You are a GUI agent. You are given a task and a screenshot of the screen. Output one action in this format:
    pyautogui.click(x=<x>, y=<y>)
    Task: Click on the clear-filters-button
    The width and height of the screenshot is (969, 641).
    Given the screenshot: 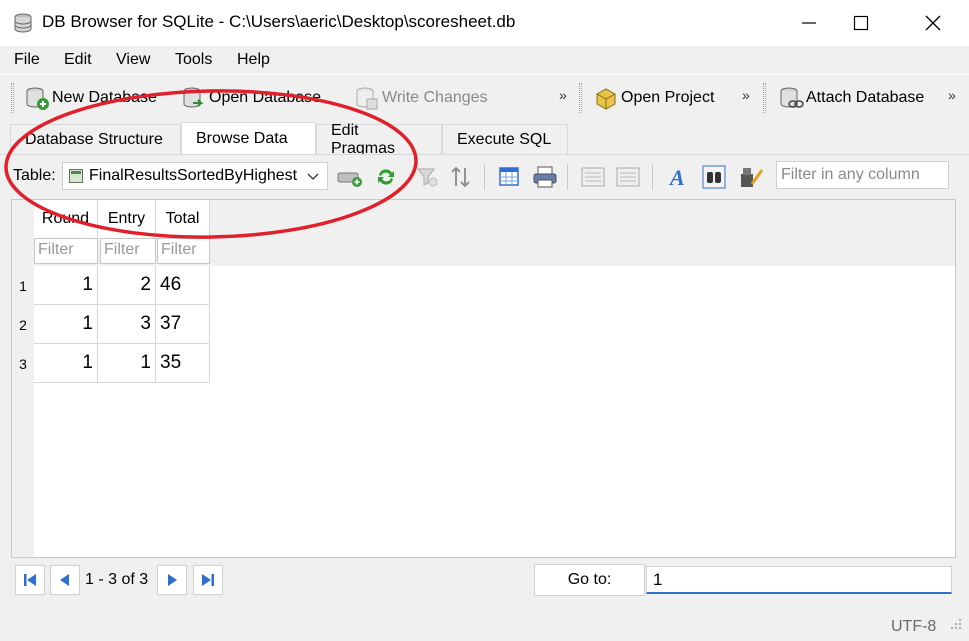 What is the action you would take?
    pyautogui.click(x=427, y=177)
    